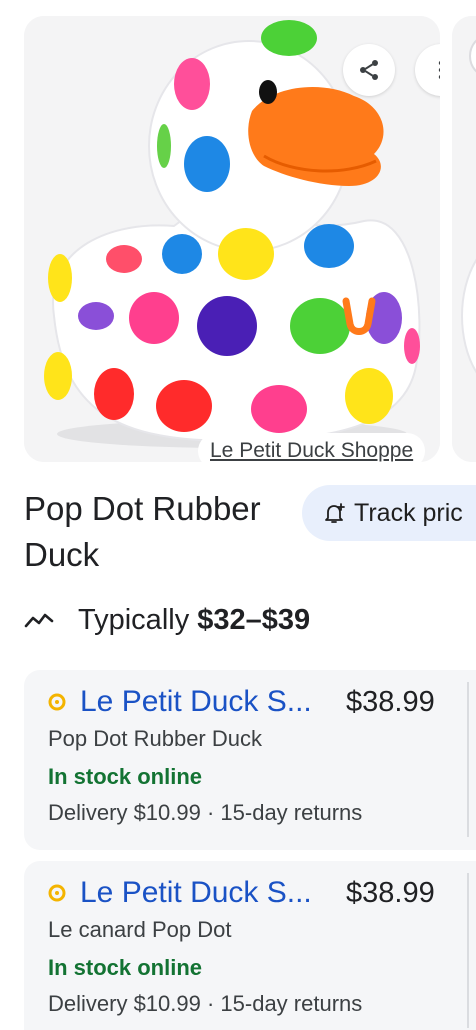 Image resolution: width=476 pixels, height=1030 pixels. I want to click on typical-price-row: Typically $32–$39, so click(167, 620).